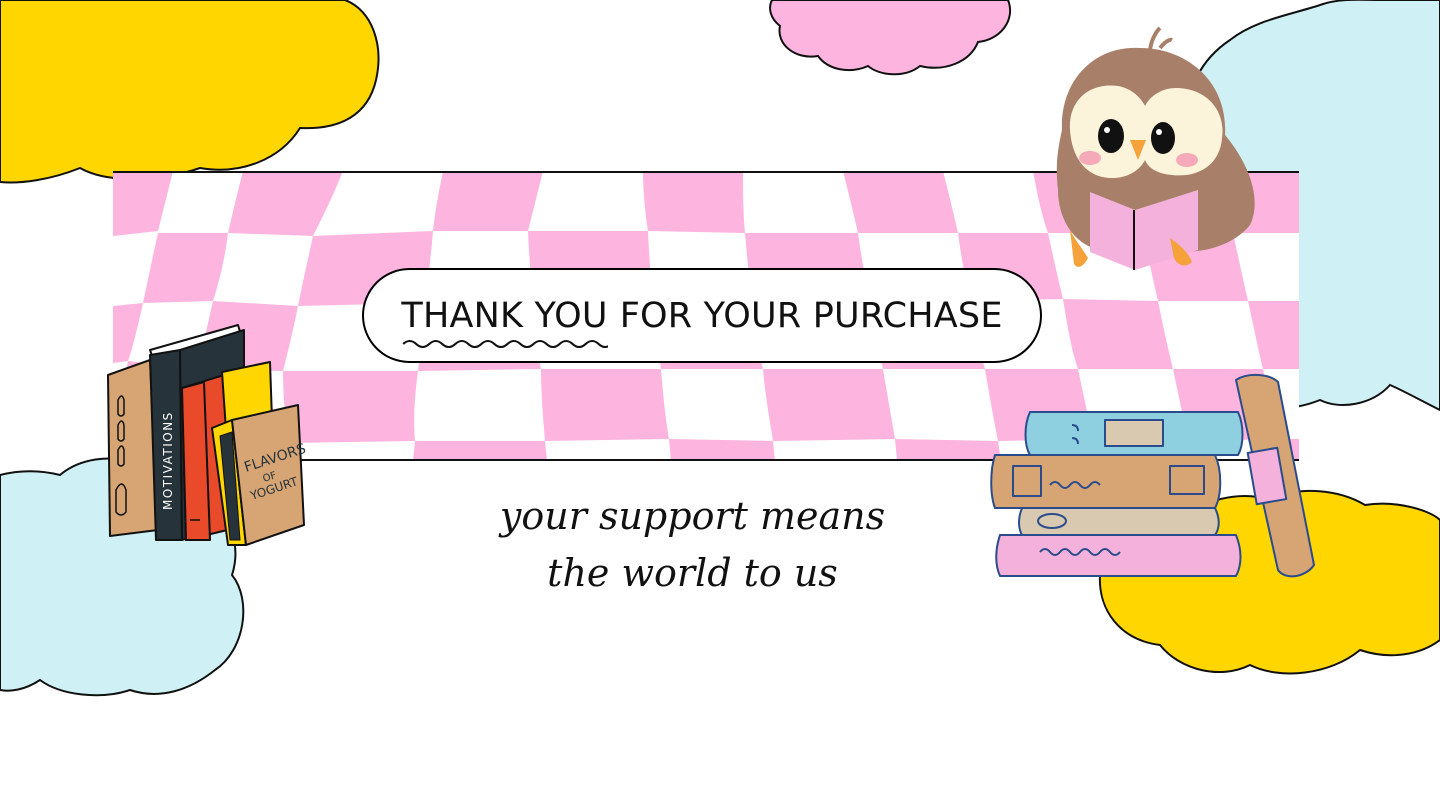  What do you see at coordinates (811, 315) in the screenshot?
I see `title-rest-text: FOR YOUR PURCHASE` at bounding box center [811, 315].